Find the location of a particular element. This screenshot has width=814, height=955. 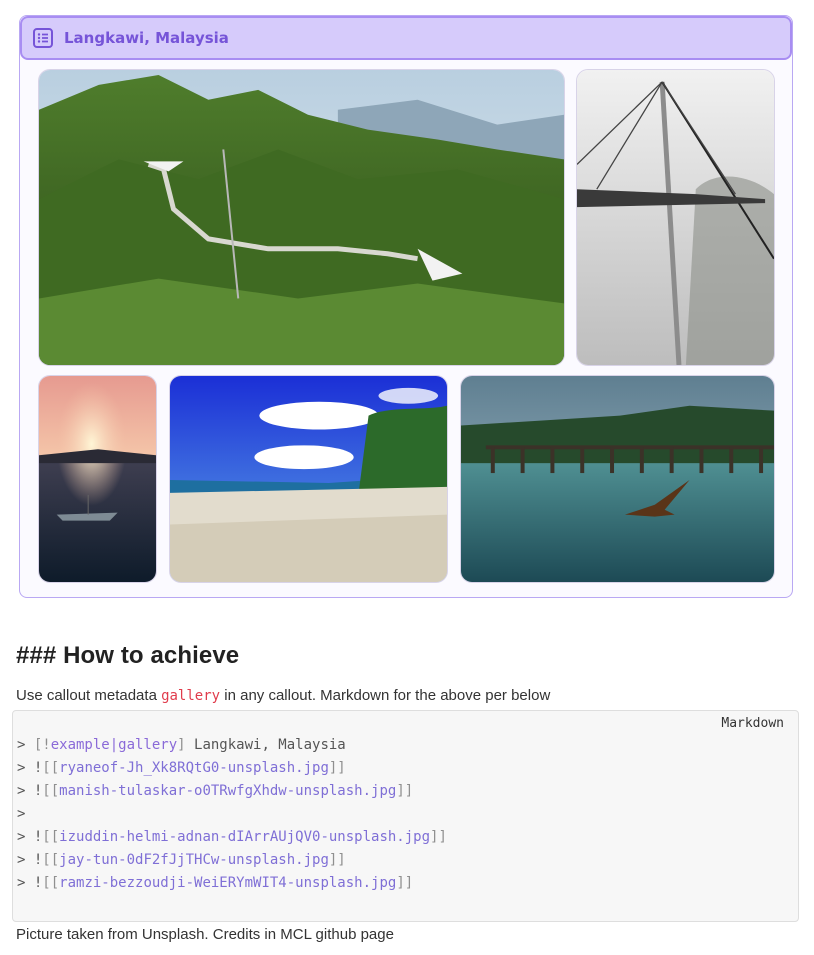

callout-title-text: Langkawi, Malaysia is located at coordinates (265, 745).